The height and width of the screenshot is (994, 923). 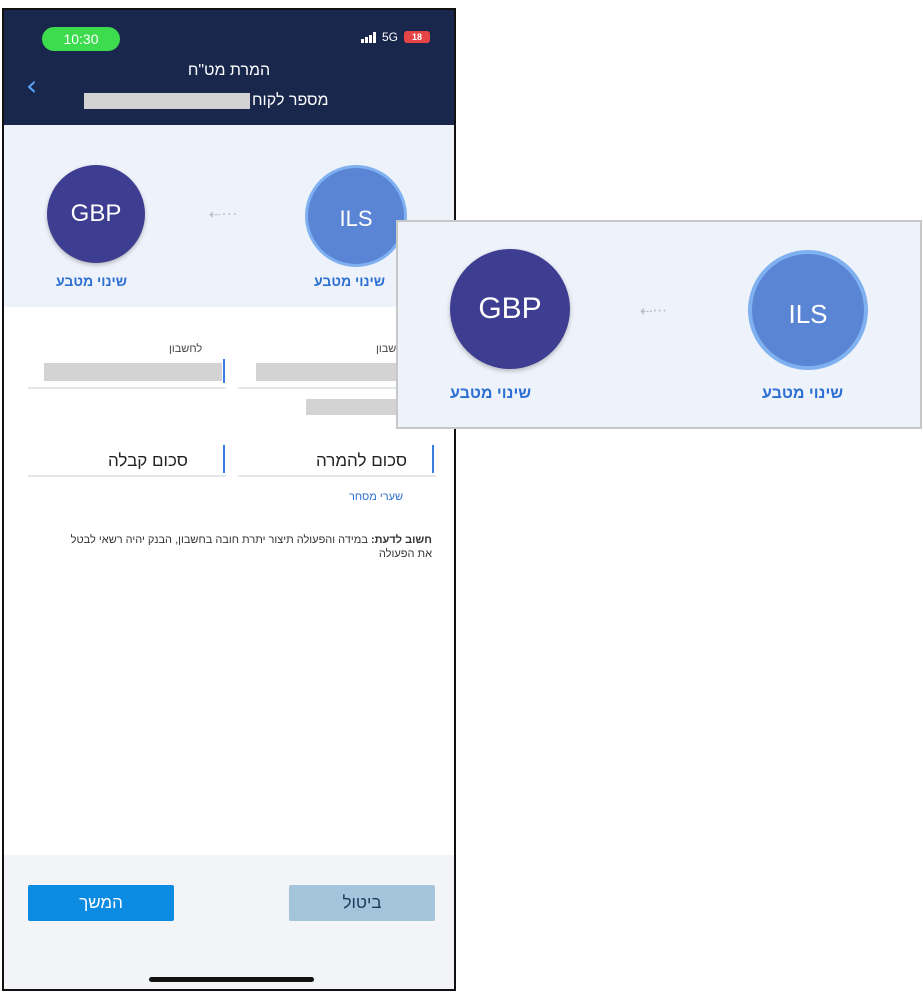 I want to click on customer-number-row: מספר לקוח, so click(x=206, y=101).